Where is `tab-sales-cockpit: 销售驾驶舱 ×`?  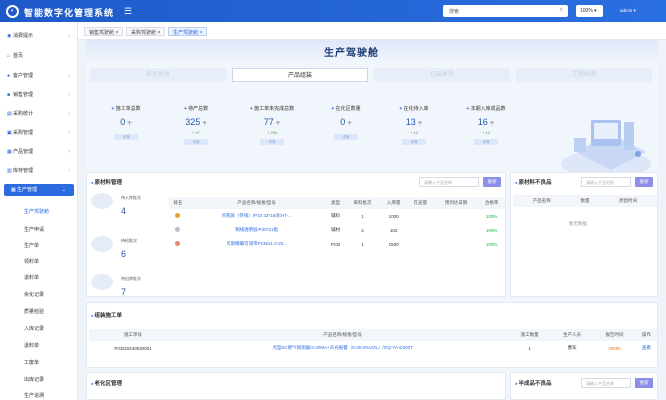
tab-sales-cockpit: 销售驾驶舱 × is located at coordinates (104, 31).